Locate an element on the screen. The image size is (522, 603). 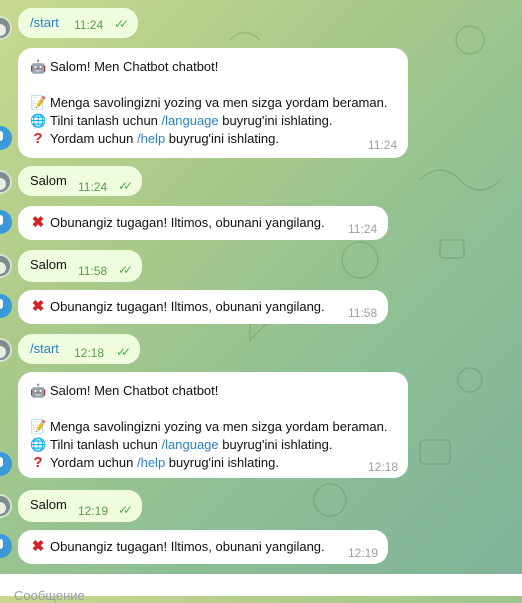
outgoing-message: /start 11:24 ✓✓ is located at coordinates (78, 23).